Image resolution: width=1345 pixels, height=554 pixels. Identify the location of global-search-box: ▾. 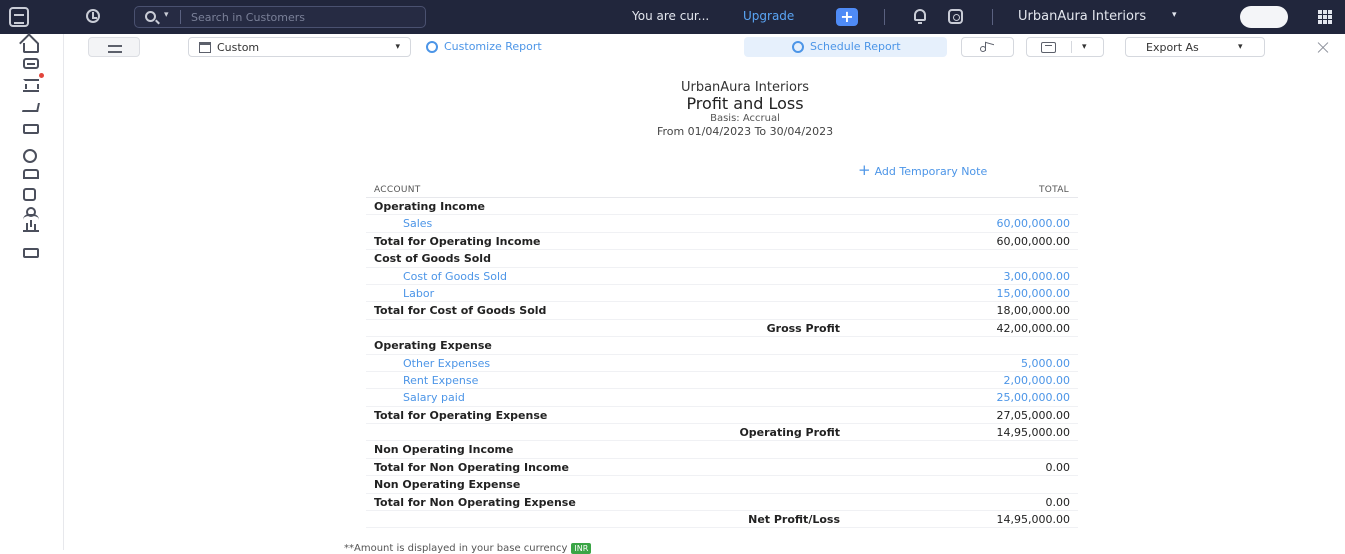
(280, 17).